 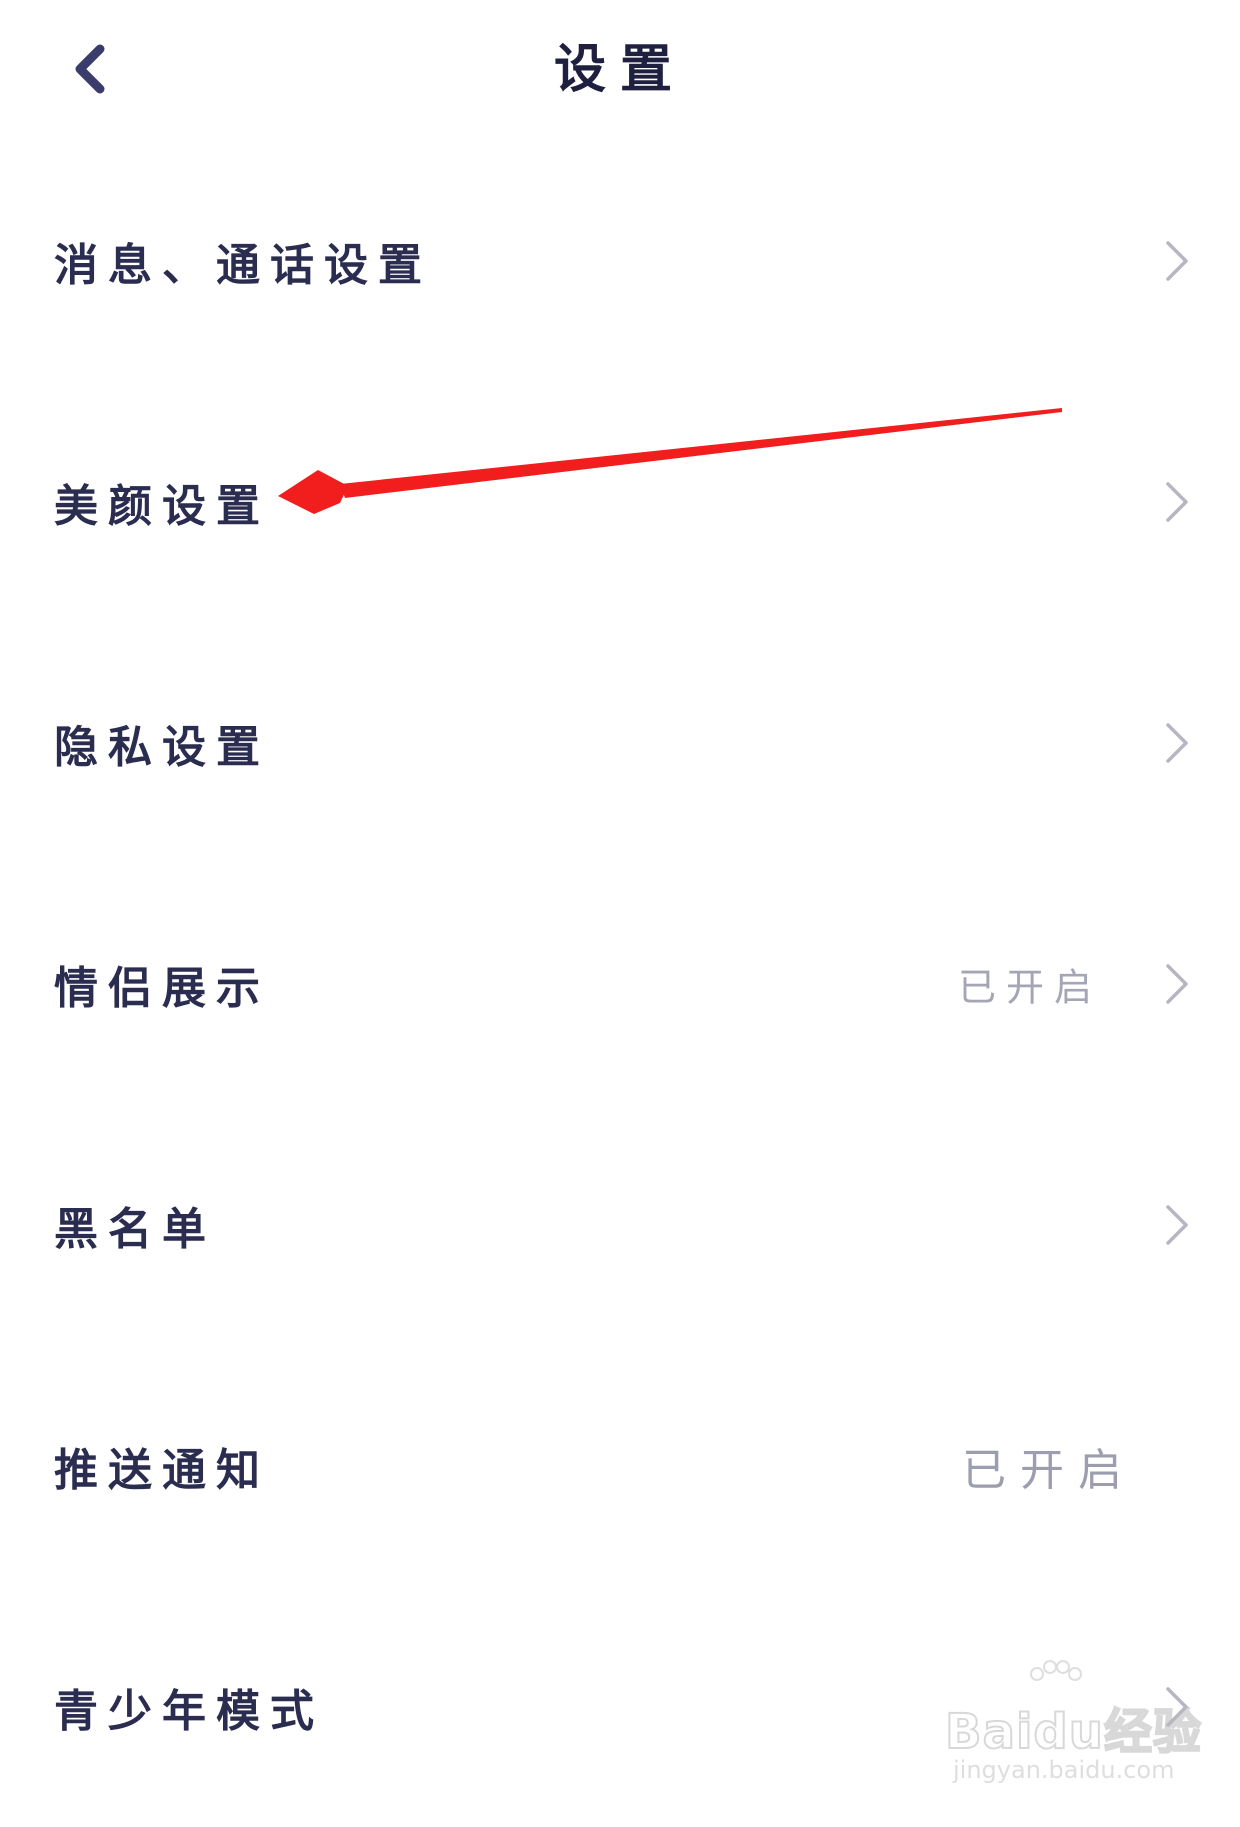 I want to click on settings-row-couple-display: 情侣展示 已开启, so click(x=620, y=983).